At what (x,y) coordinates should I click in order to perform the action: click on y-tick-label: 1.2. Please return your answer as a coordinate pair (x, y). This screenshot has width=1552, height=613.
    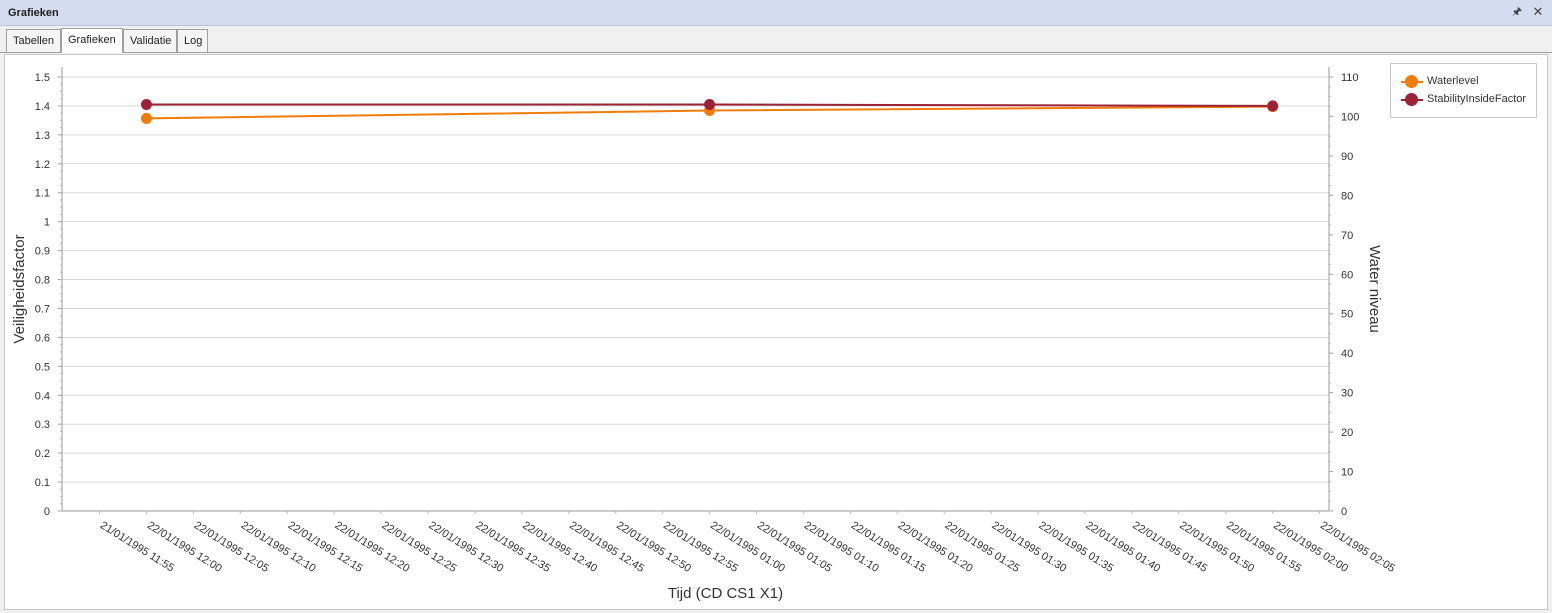
    Looking at the image, I should click on (42, 165).